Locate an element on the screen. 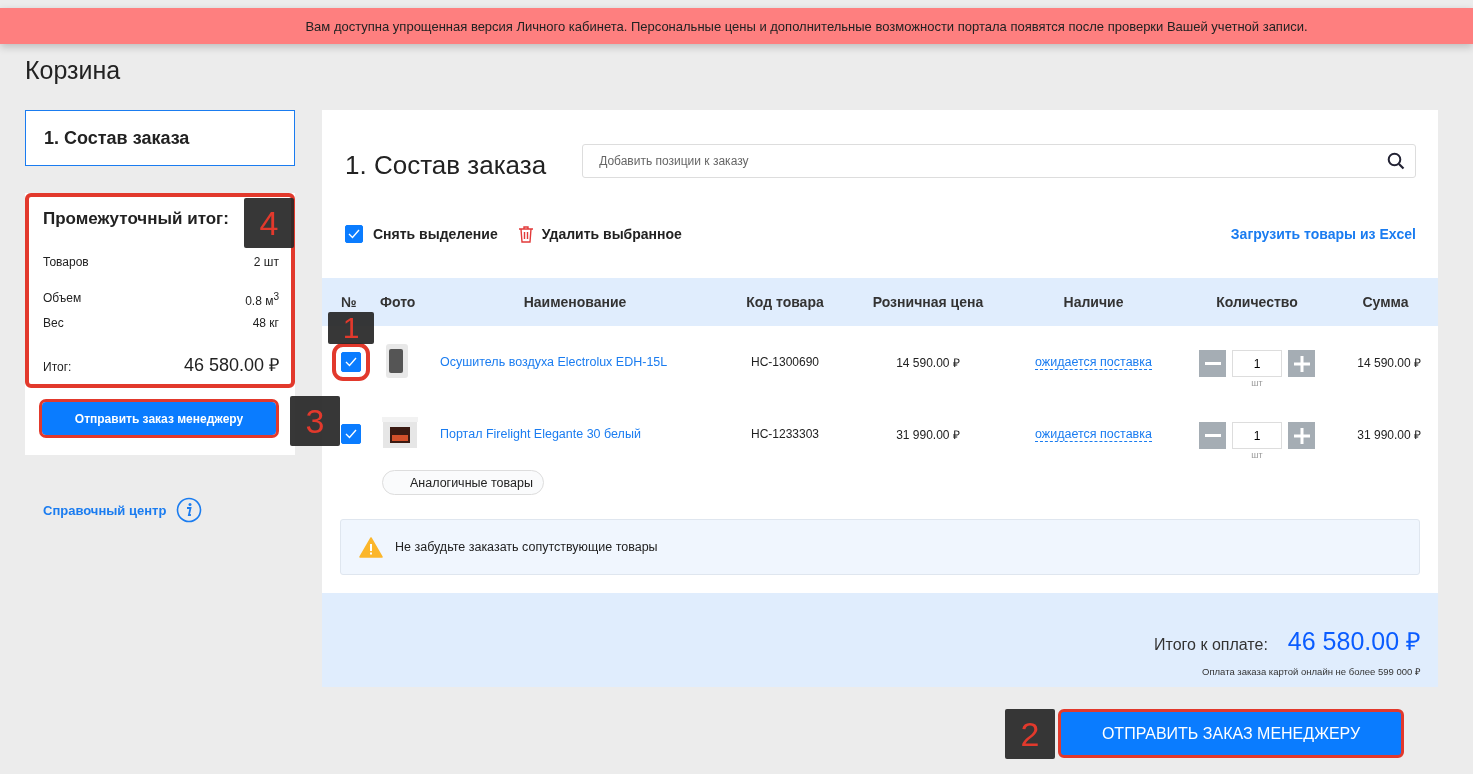  page-title: Корзина is located at coordinates (73, 71).